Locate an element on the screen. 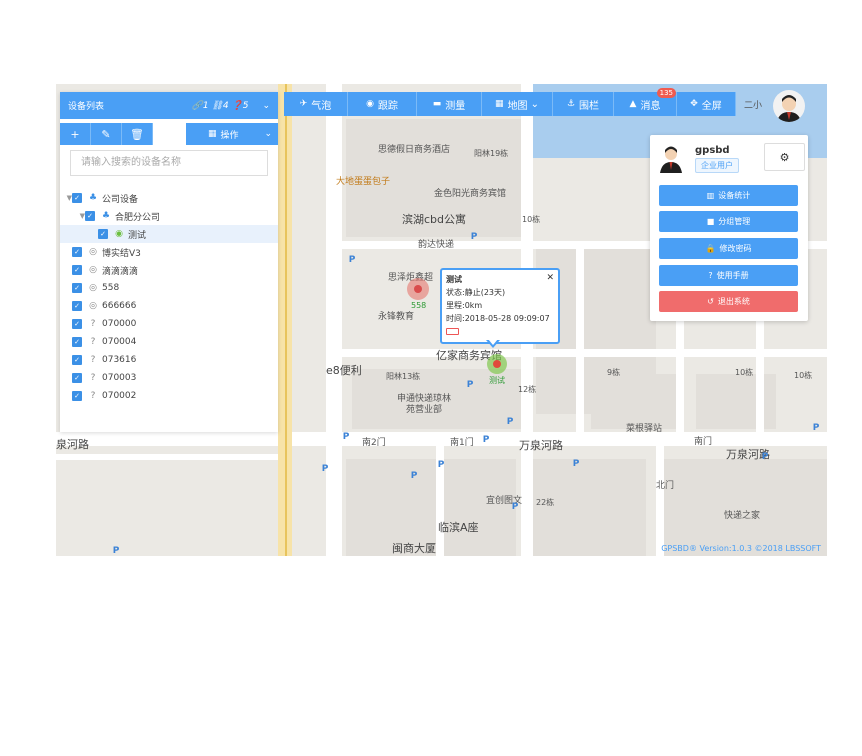  device-tree-label: 070003 is located at coordinates (119, 378).